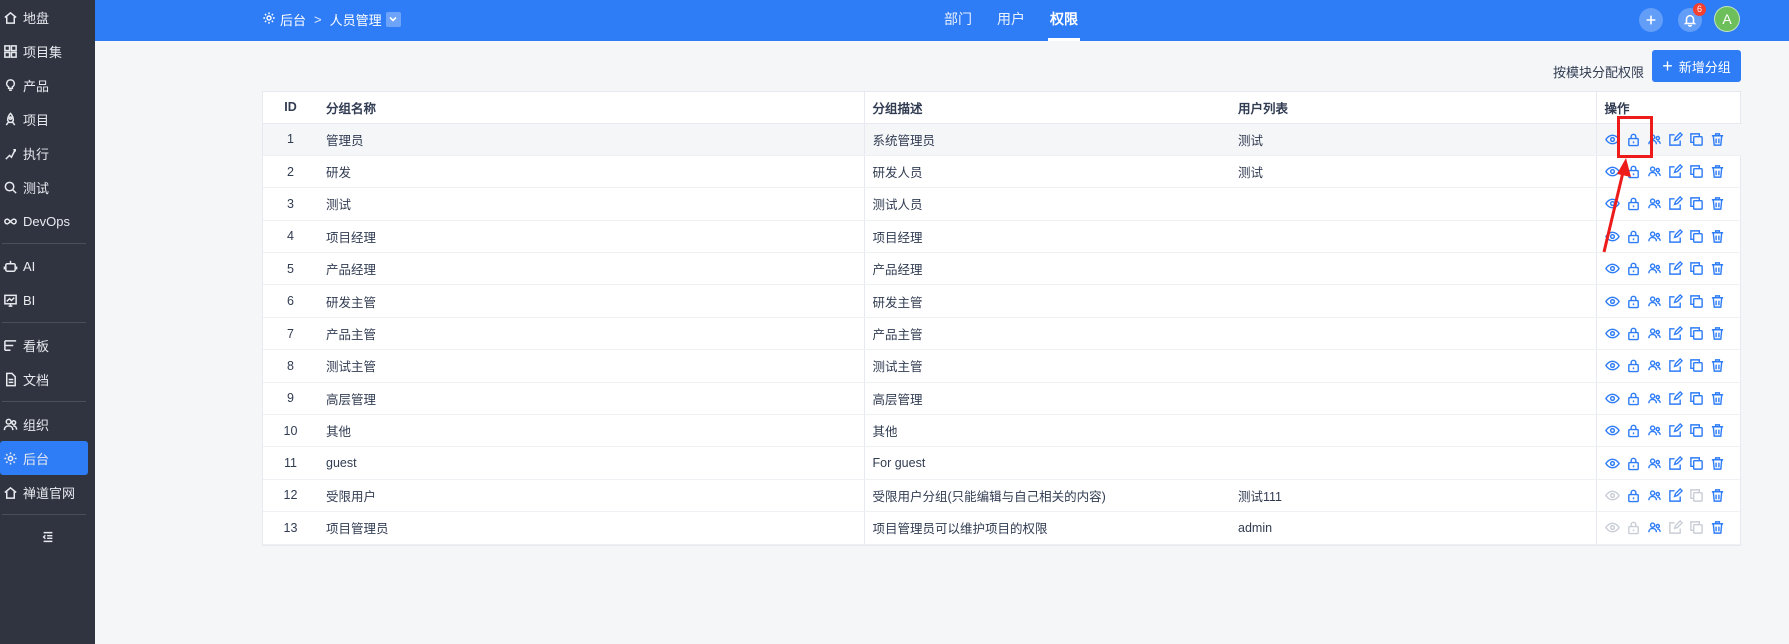 The width and height of the screenshot is (1789, 644). Describe the element at coordinates (47, 85) in the screenshot. I see `sidebar-item-2: 产品` at that location.